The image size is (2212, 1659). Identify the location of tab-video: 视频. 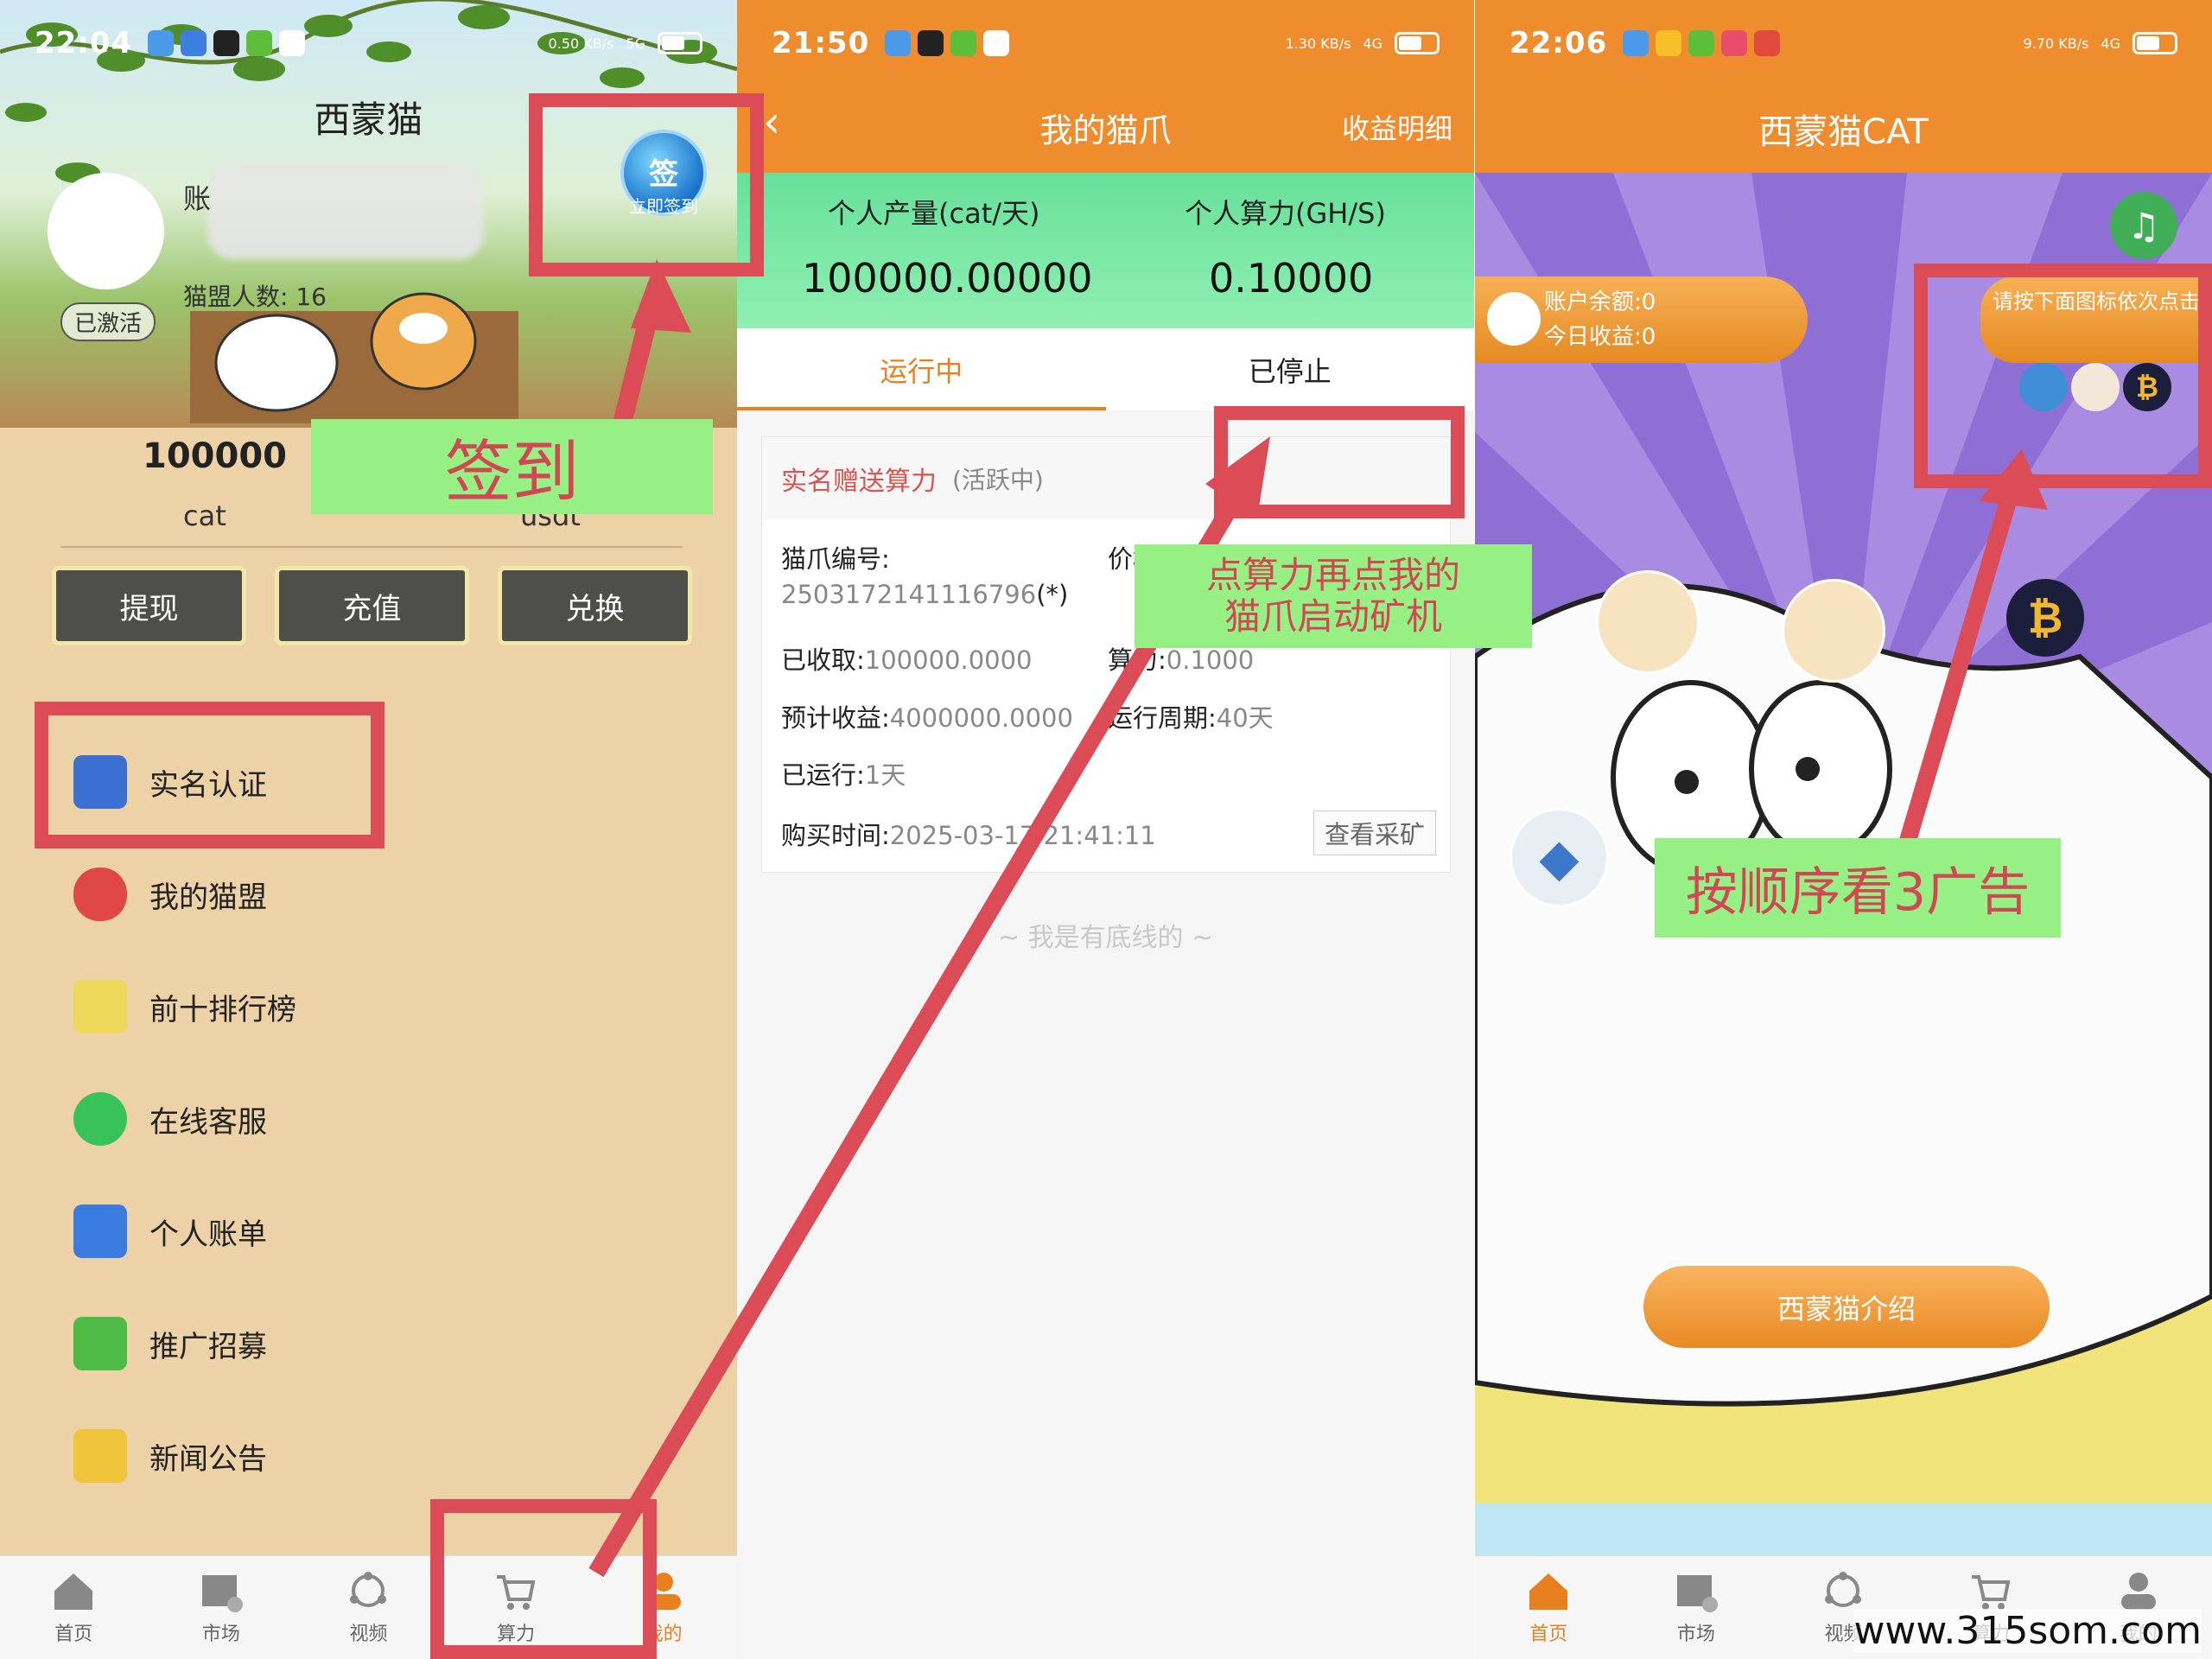
(368, 1607).